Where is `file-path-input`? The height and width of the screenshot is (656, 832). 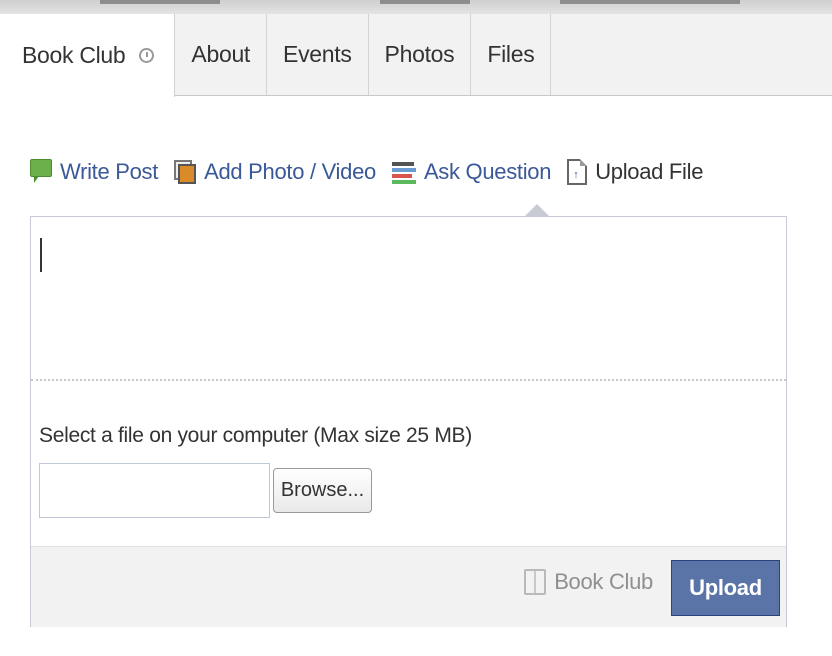 file-path-input is located at coordinates (154, 490).